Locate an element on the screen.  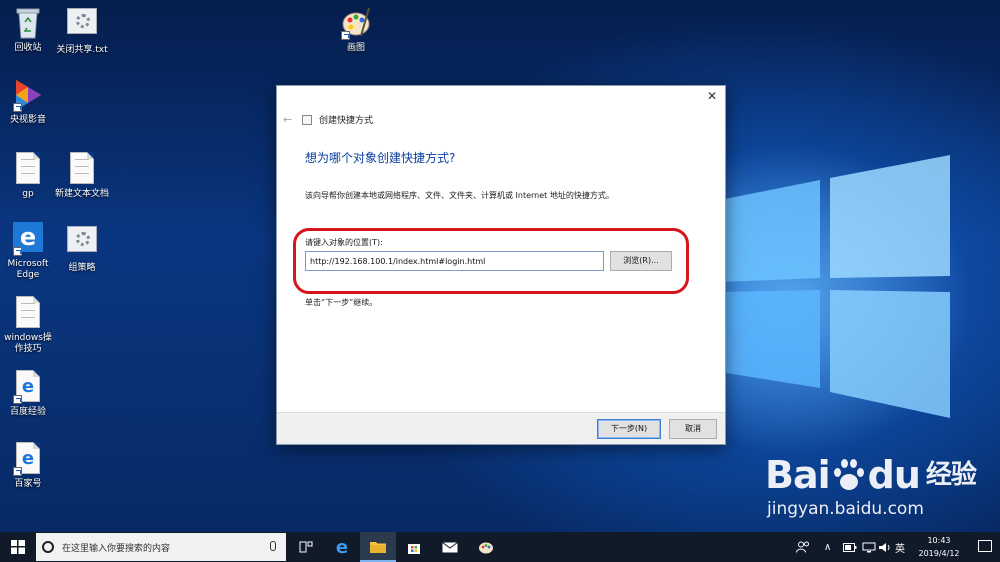
close-button: ✕ is located at coordinates (712, 96).